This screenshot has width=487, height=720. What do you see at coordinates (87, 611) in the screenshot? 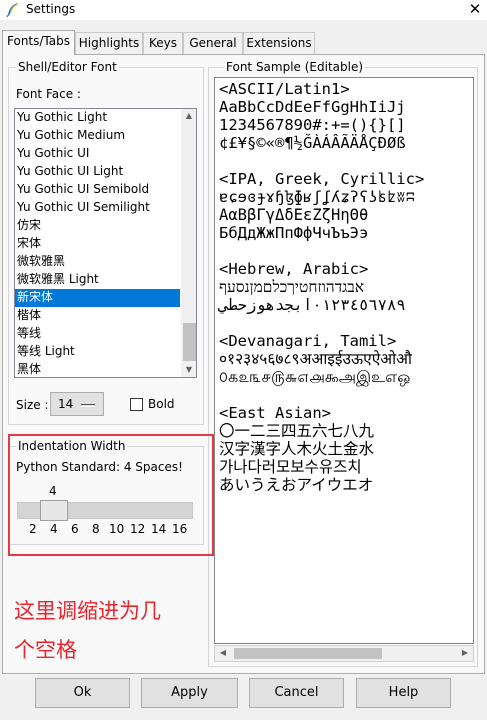
I see `annotation-line-1: 这里调缩进为几` at bounding box center [87, 611].